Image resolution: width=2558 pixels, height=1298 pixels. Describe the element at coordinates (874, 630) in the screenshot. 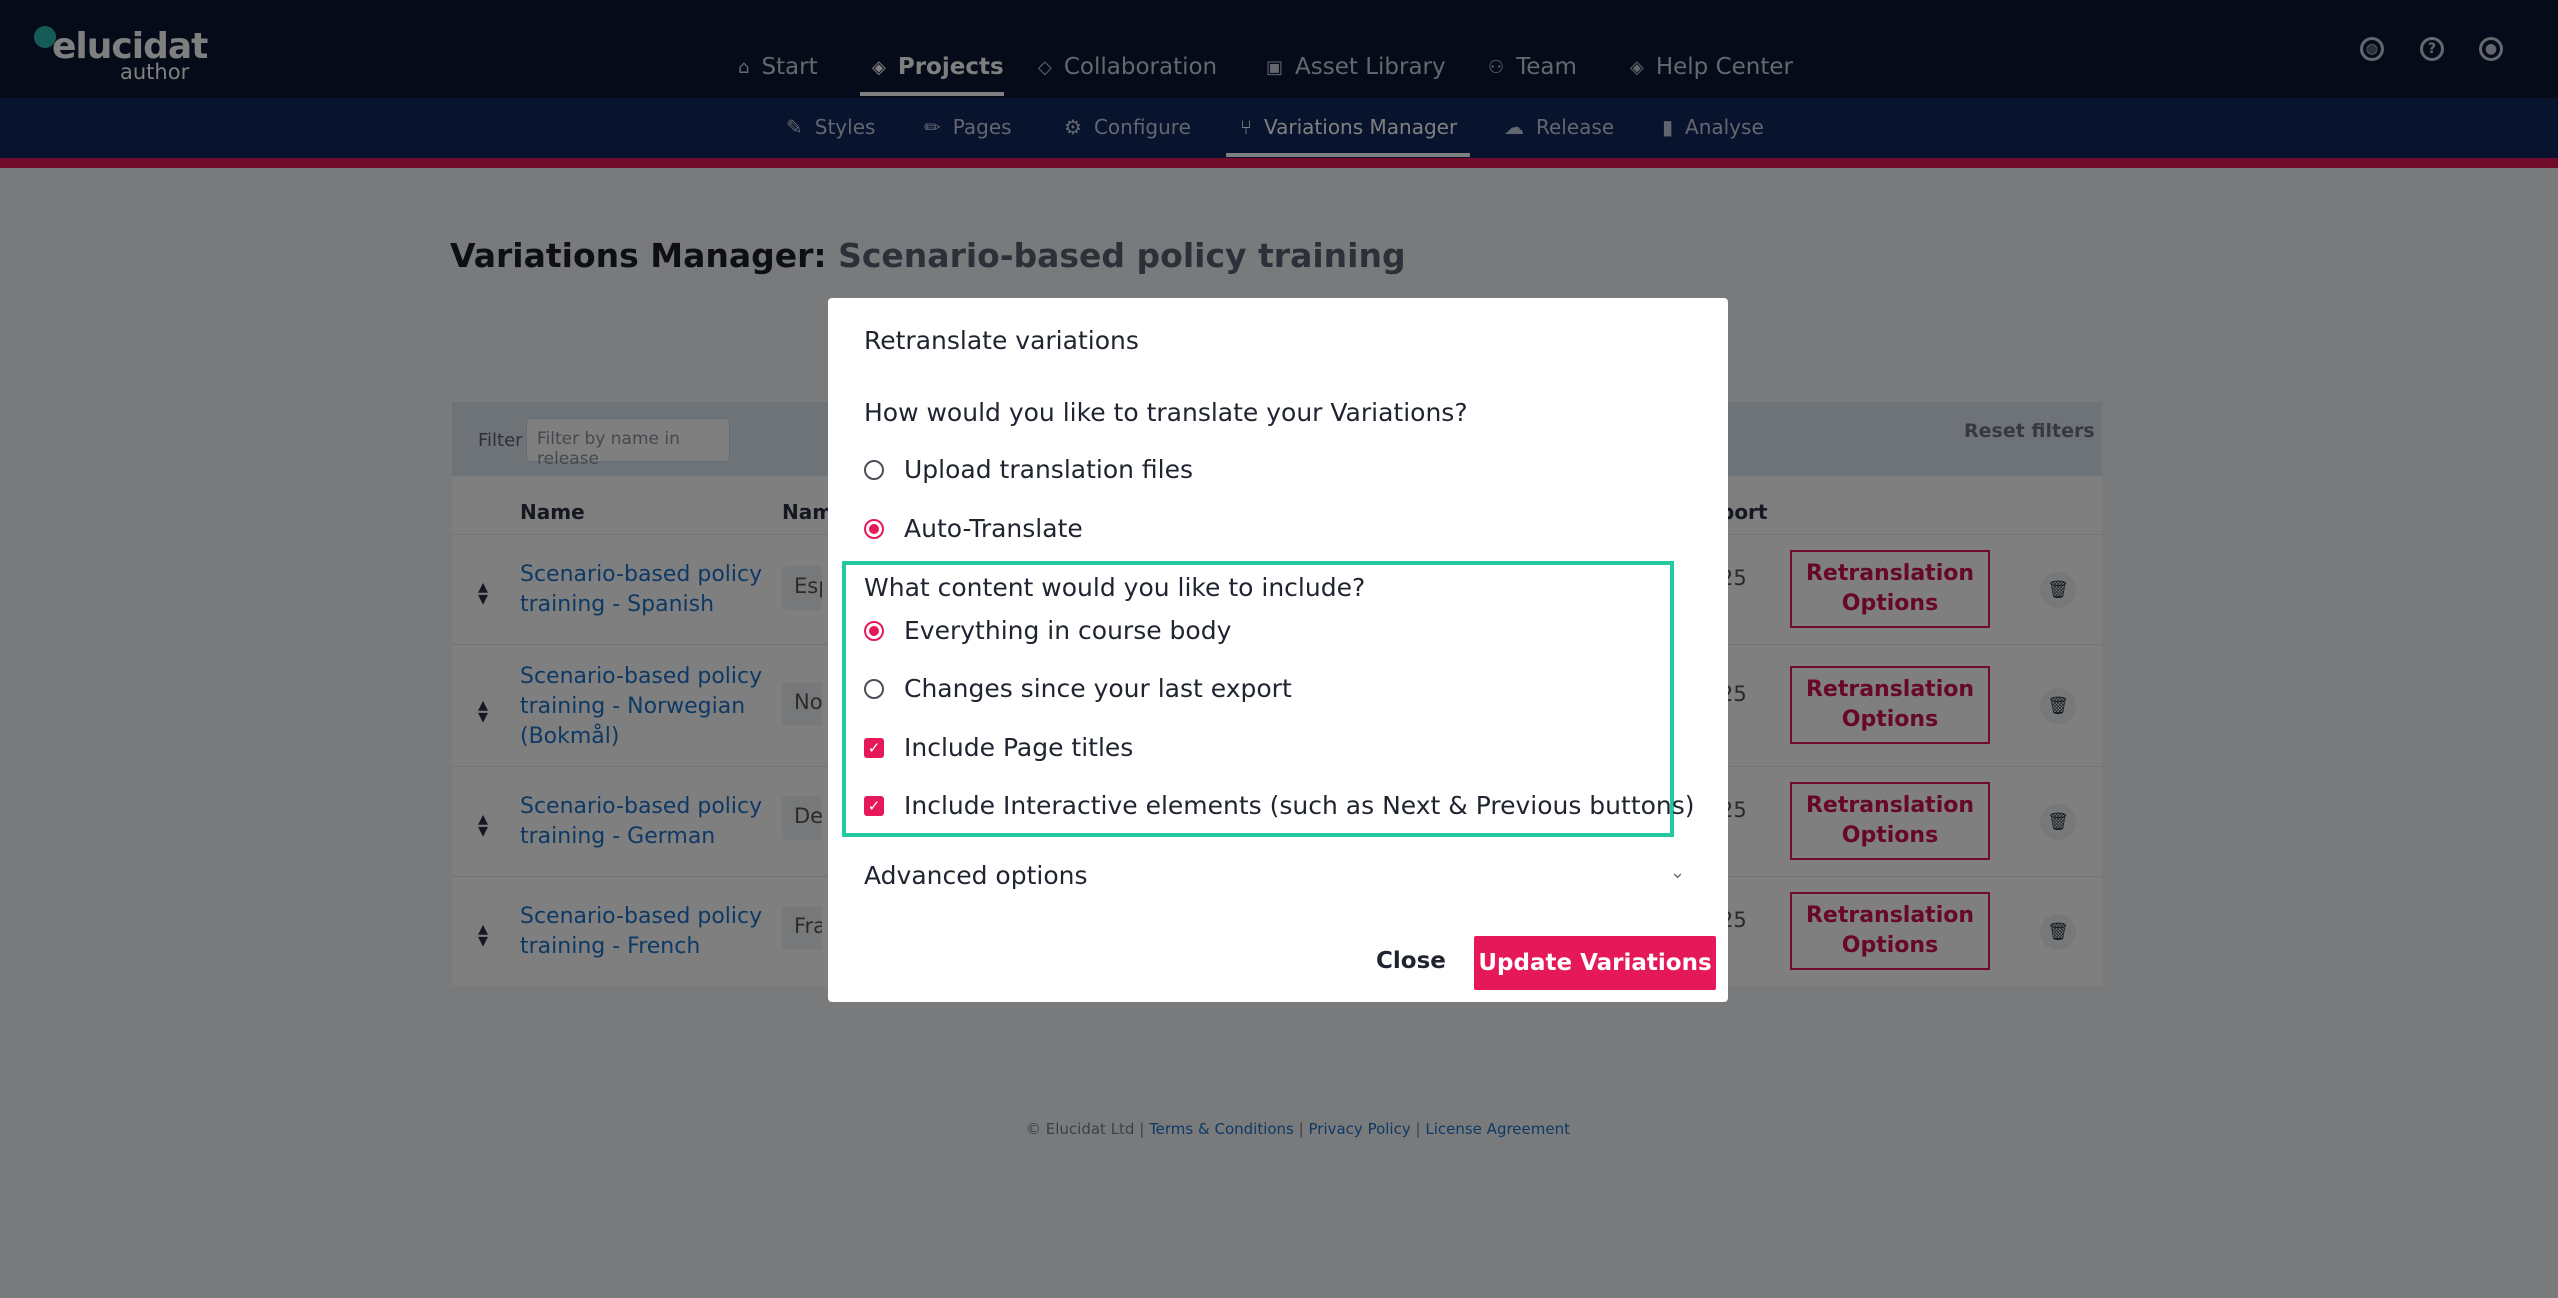

I see `radio-everything` at that location.